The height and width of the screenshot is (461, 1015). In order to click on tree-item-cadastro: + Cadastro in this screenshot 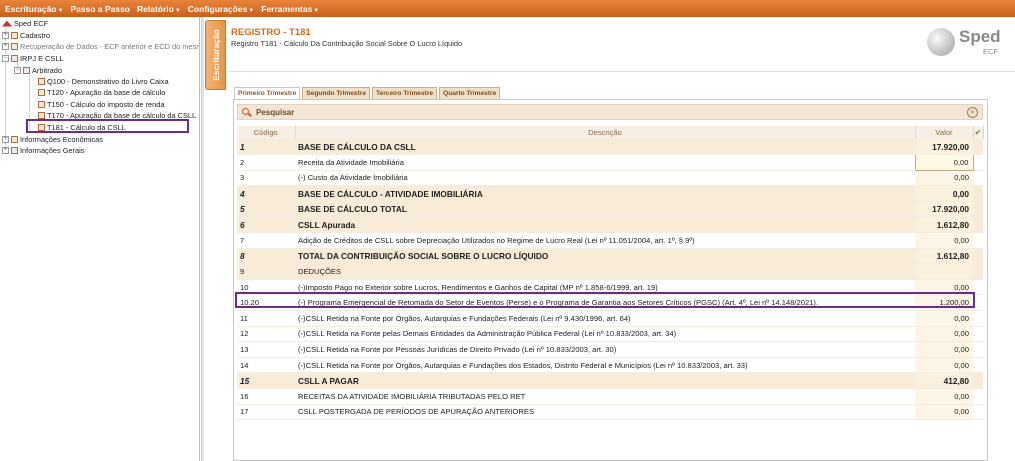, I will do `click(26, 35)`.